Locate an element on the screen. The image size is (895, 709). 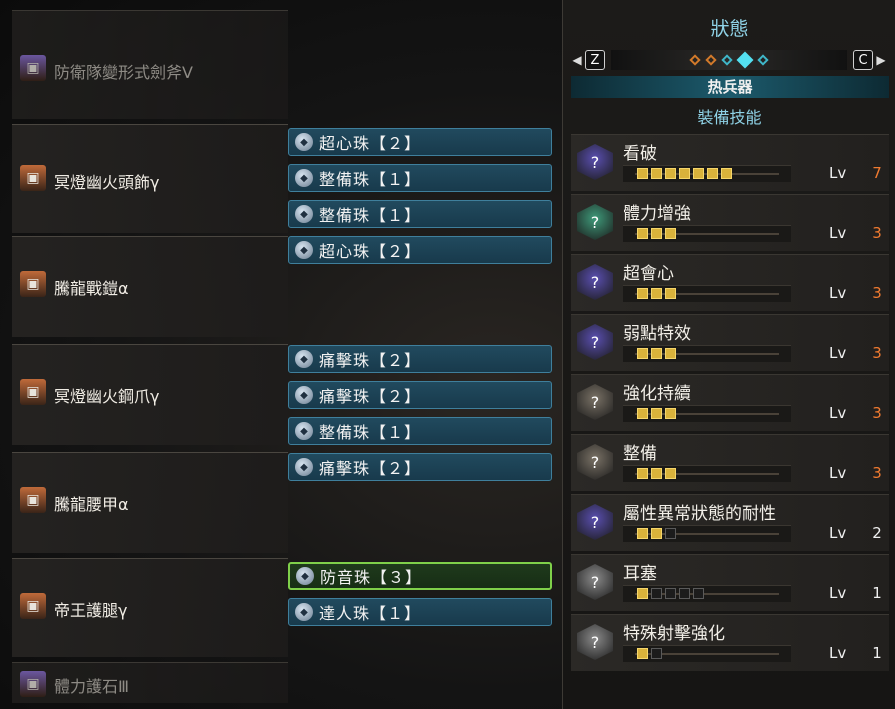
skill-row: ? 看破 Lv 7 is located at coordinates (730, 162).